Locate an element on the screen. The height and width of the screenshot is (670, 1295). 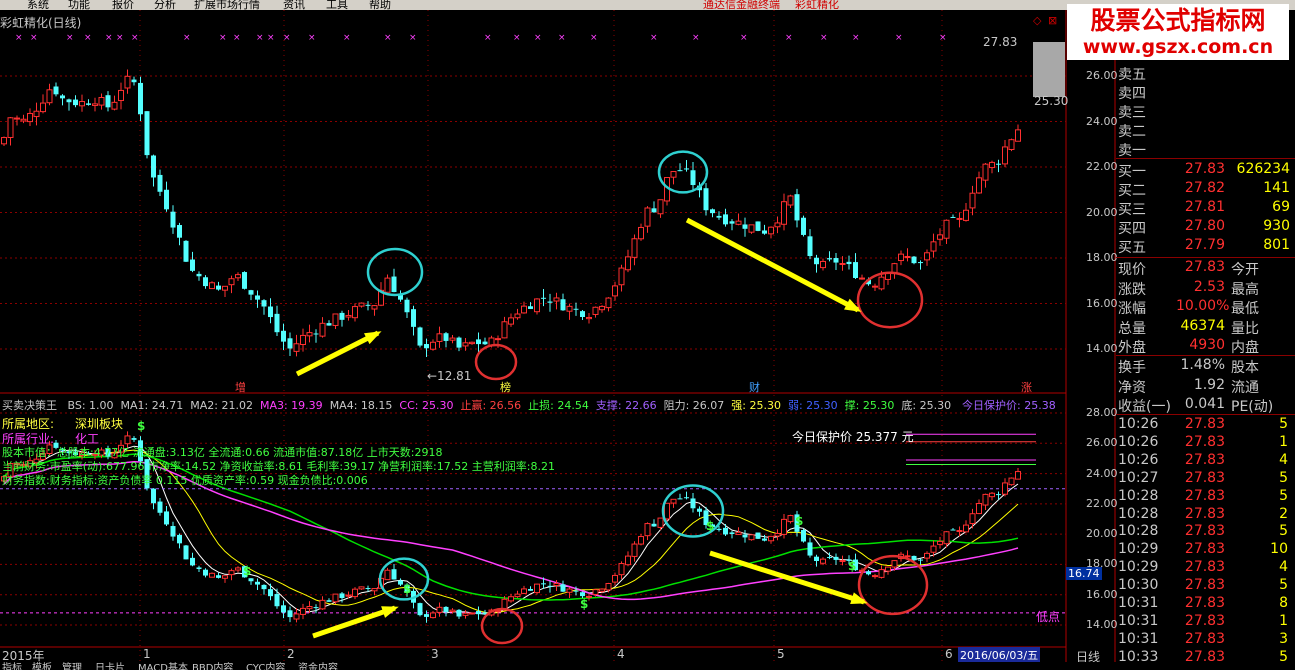
divider is located at coordinates (1205, 414).